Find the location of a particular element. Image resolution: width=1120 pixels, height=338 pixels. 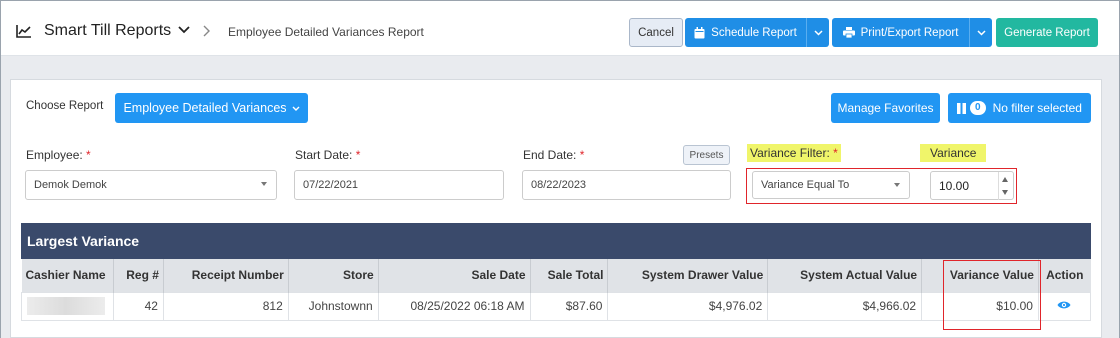

variance-filter-label: Variance Filter: * is located at coordinates (794, 153).